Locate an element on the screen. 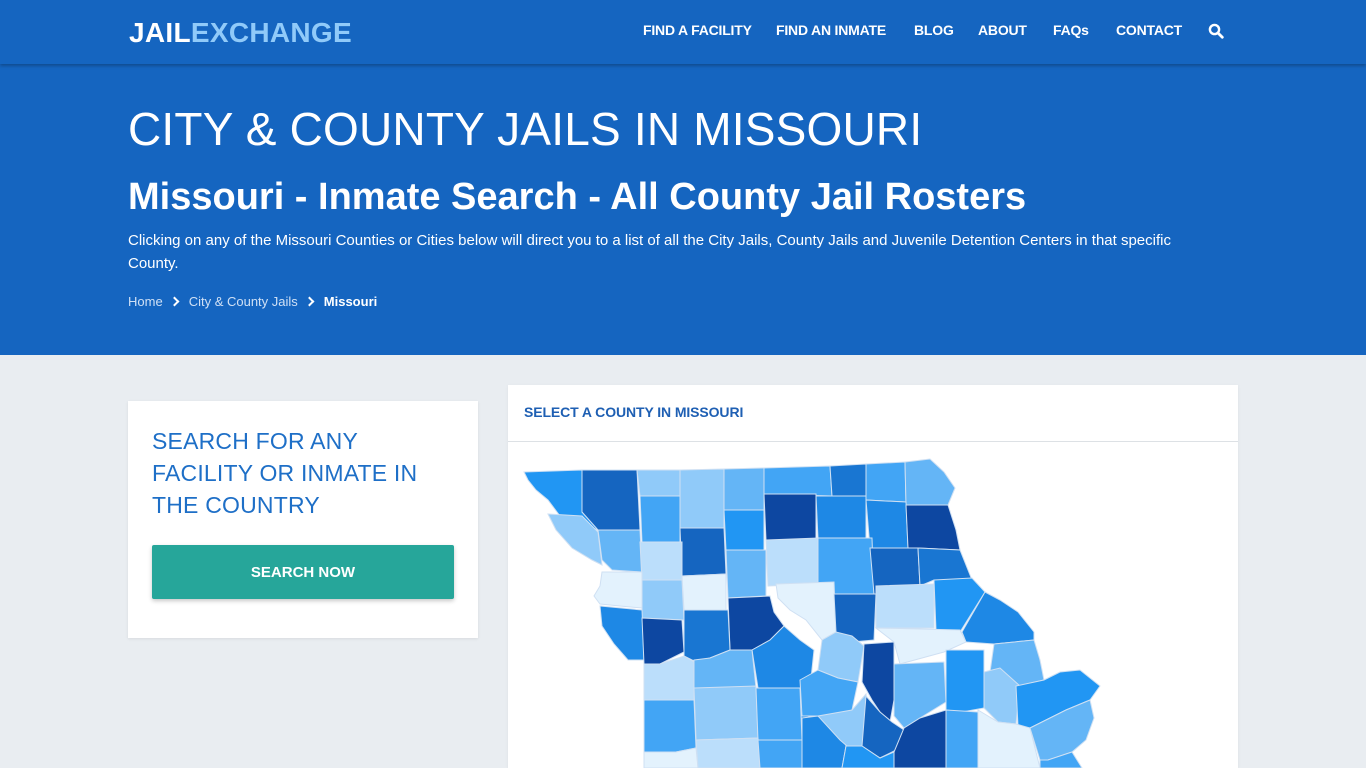  breadcrumb-current: Missouri is located at coordinates (350, 301).